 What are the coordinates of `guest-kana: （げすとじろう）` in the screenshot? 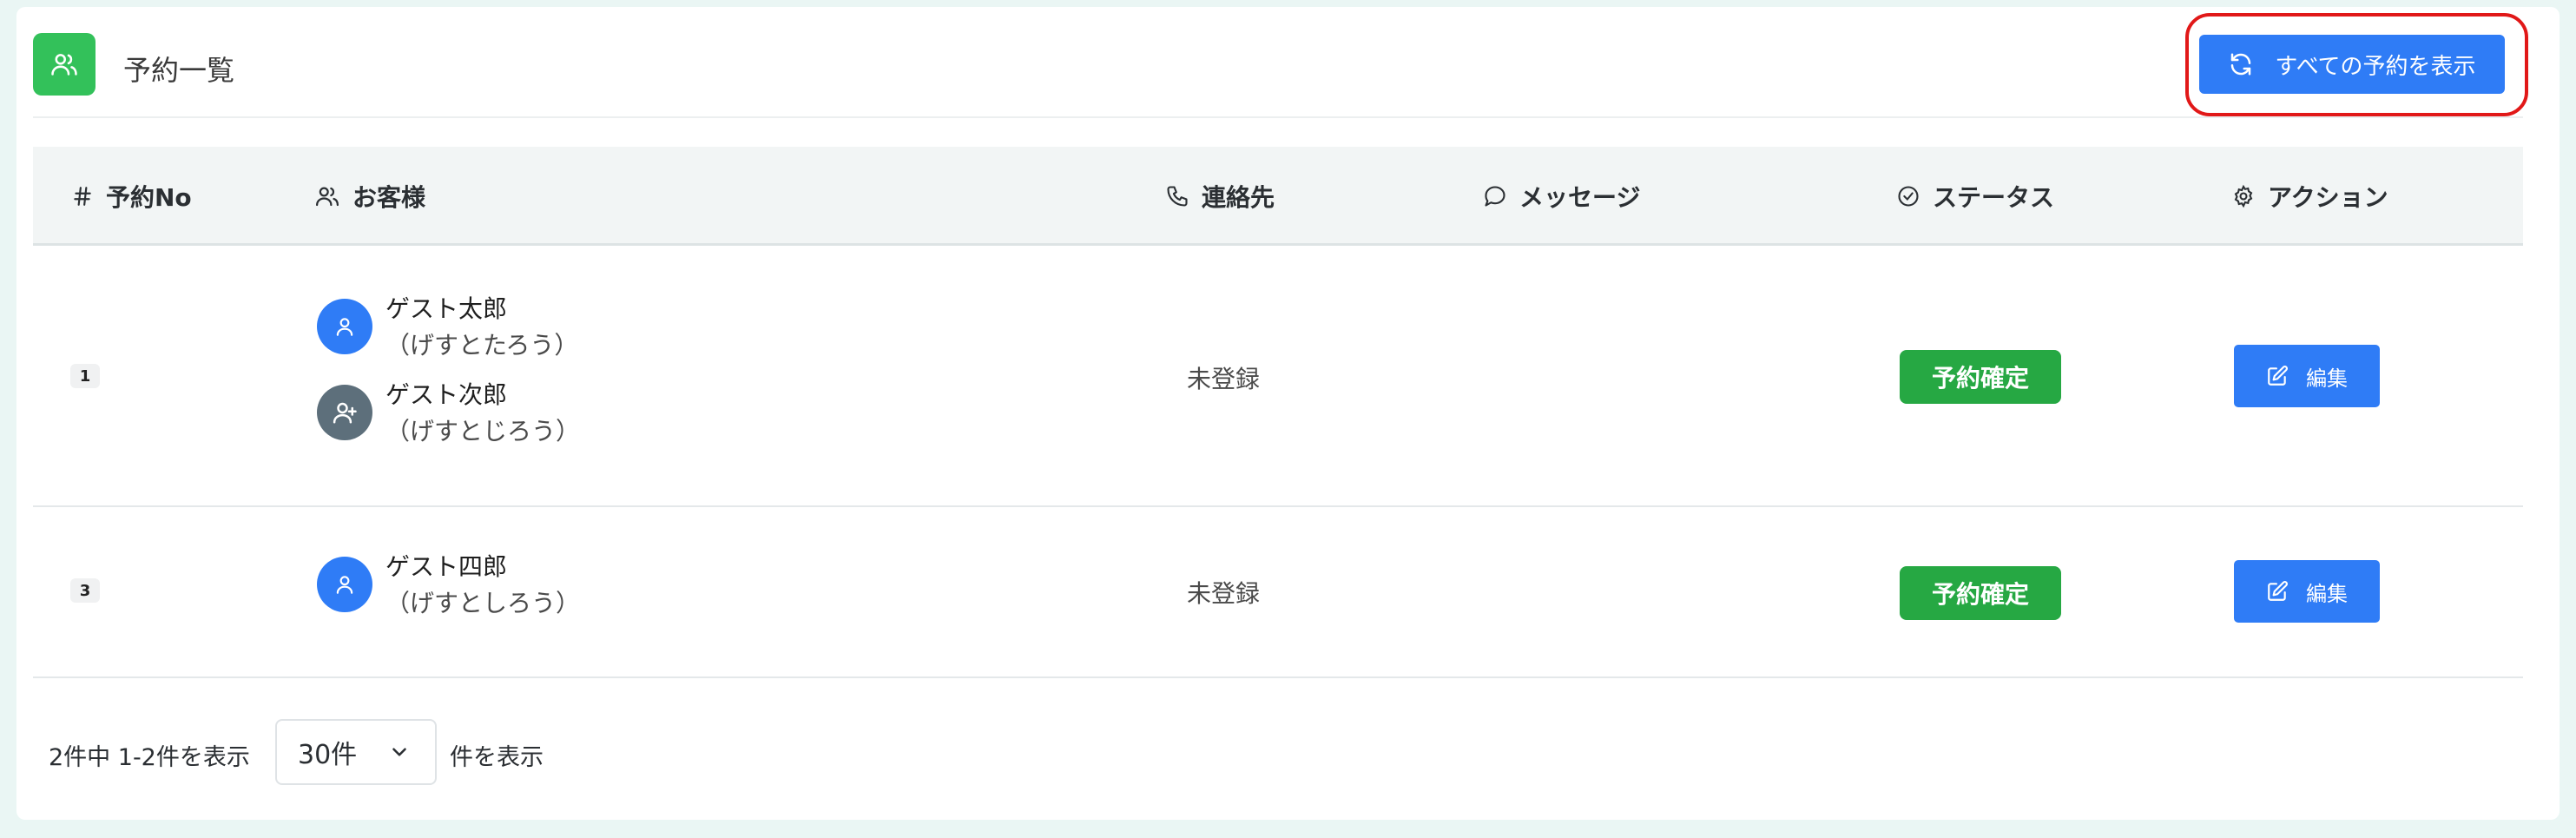 It's located at (483, 431).